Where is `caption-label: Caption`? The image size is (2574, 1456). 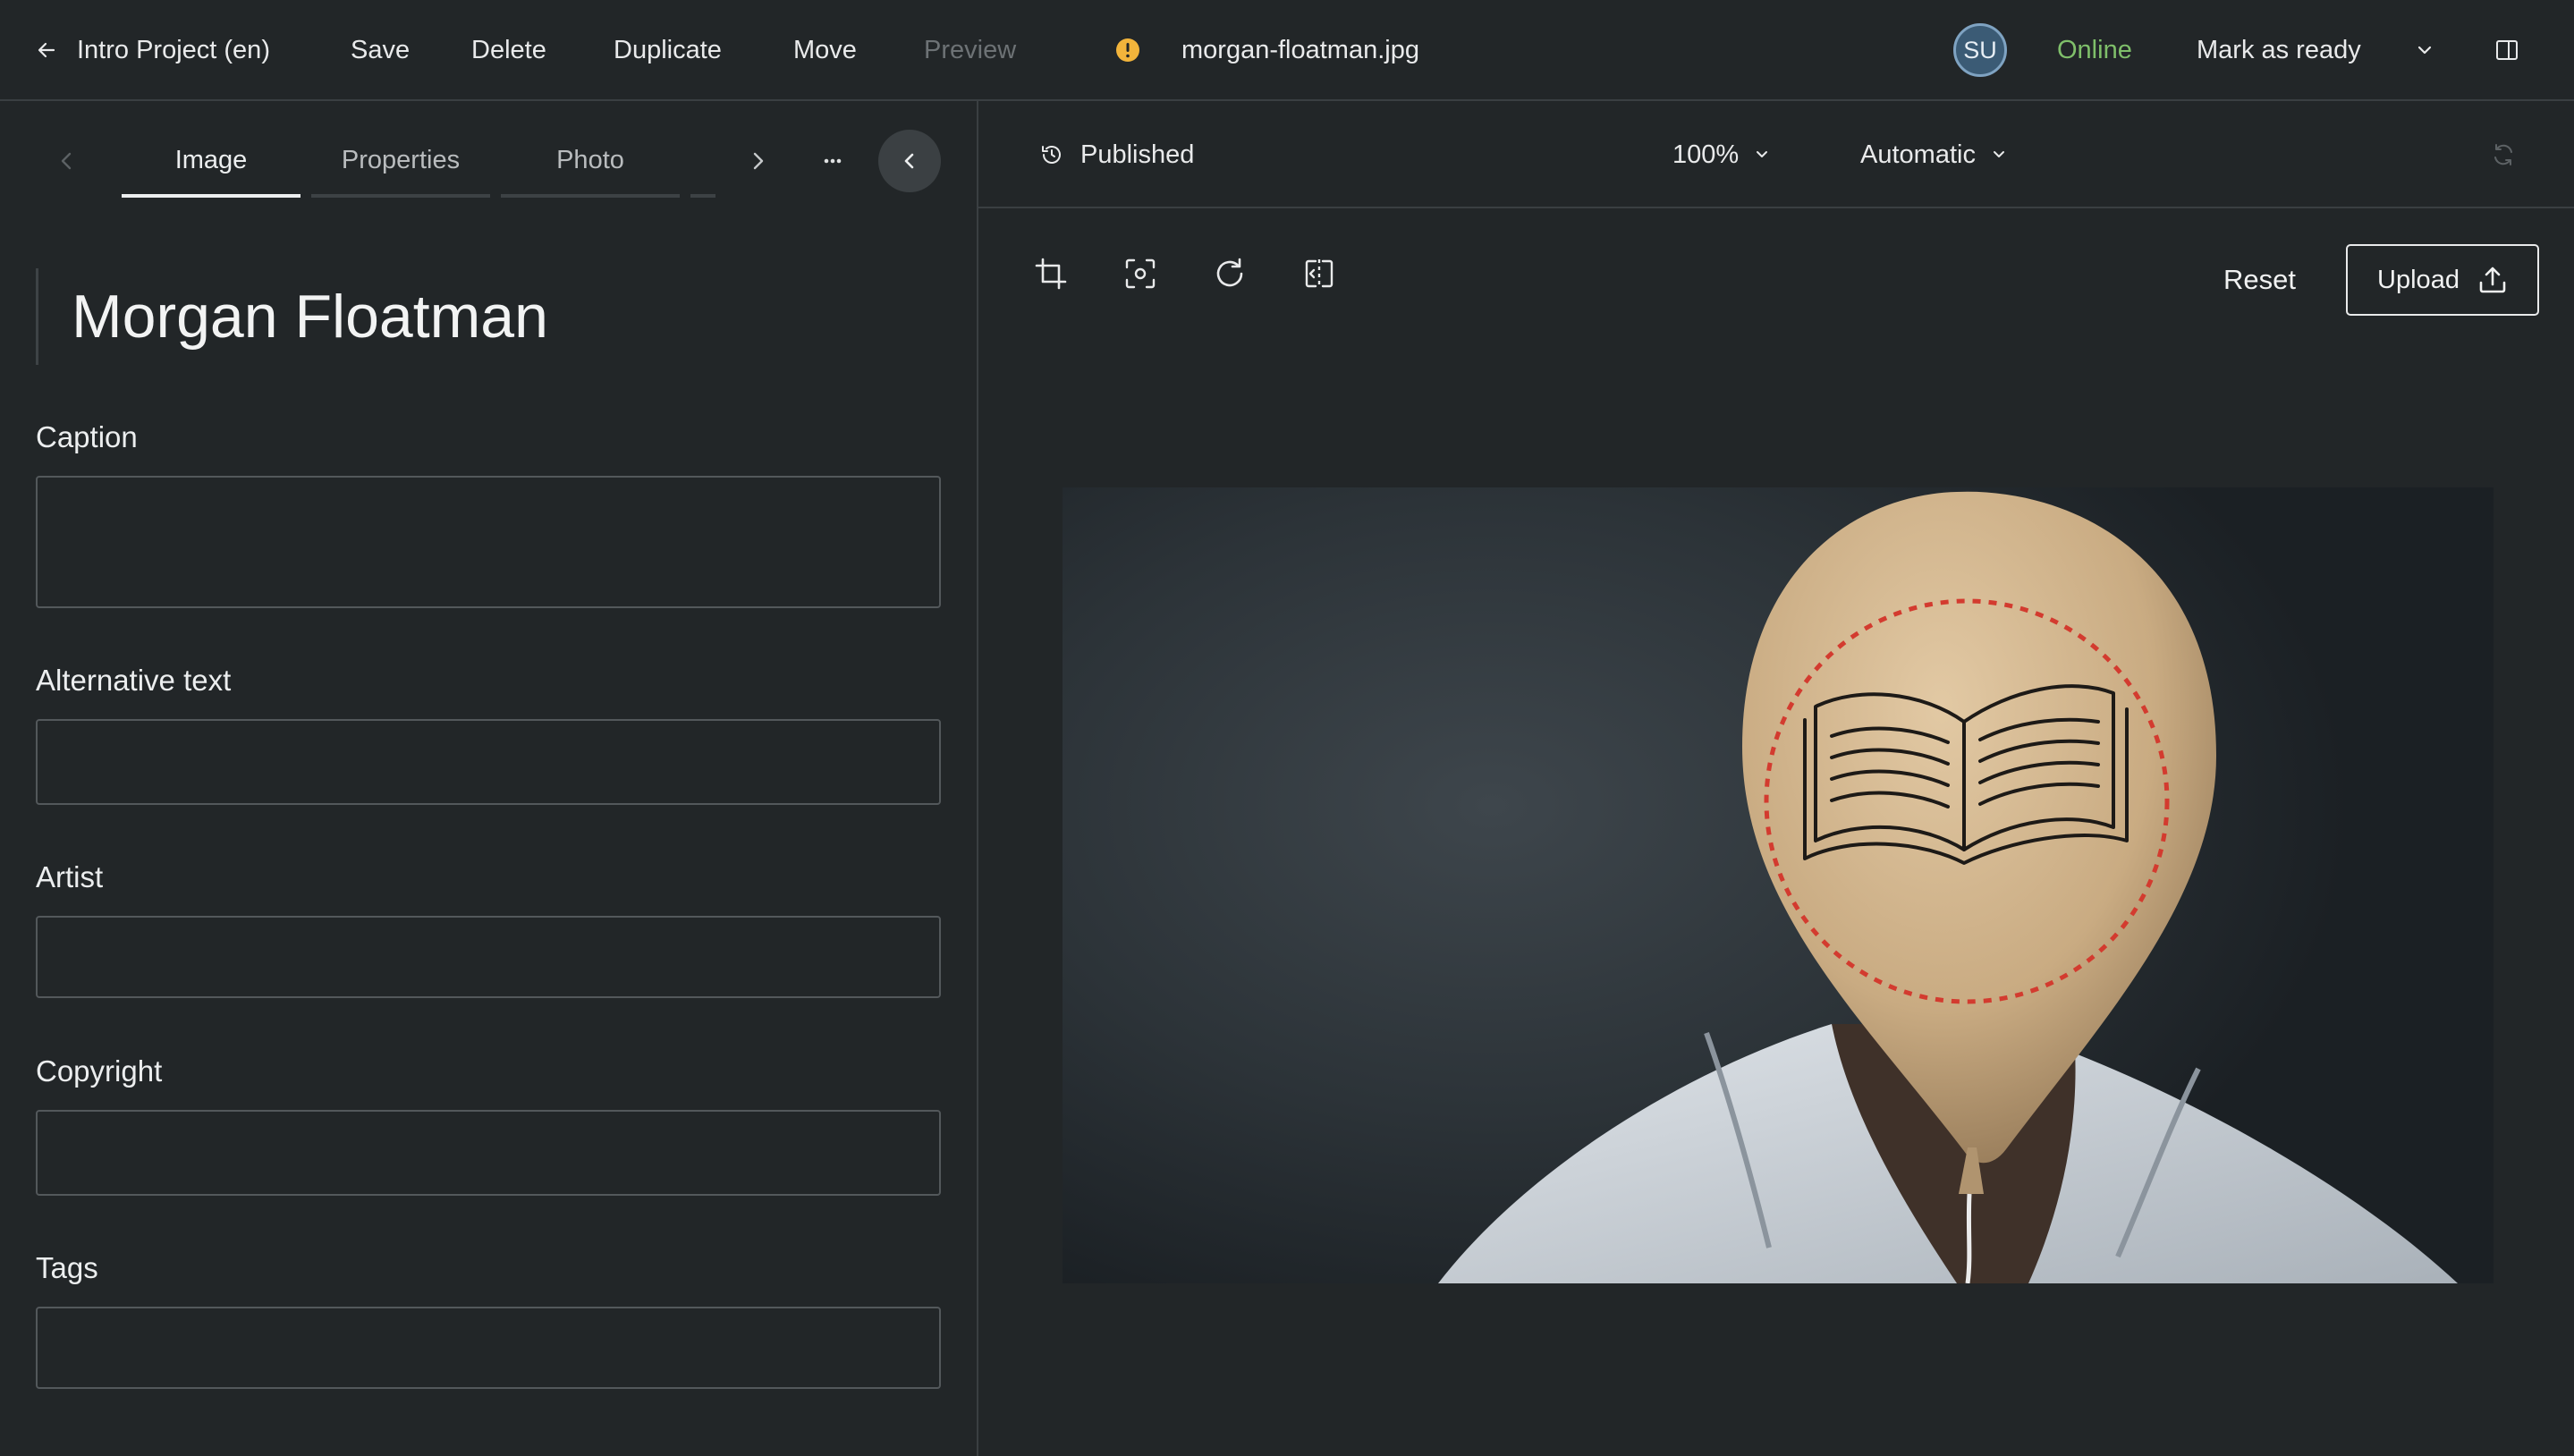
caption-label: Caption is located at coordinates (87, 436).